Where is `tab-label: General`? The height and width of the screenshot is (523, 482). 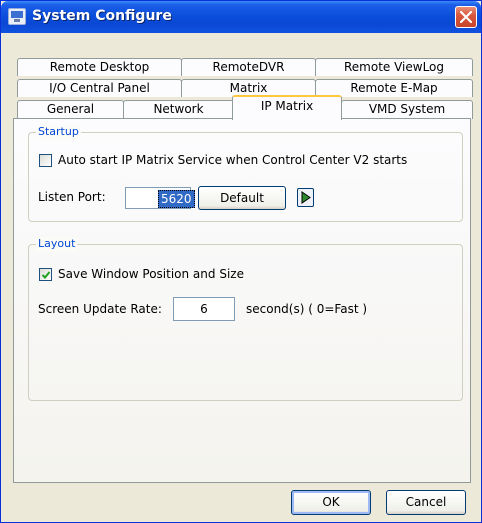
tab-label: General is located at coordinates (70, 109).